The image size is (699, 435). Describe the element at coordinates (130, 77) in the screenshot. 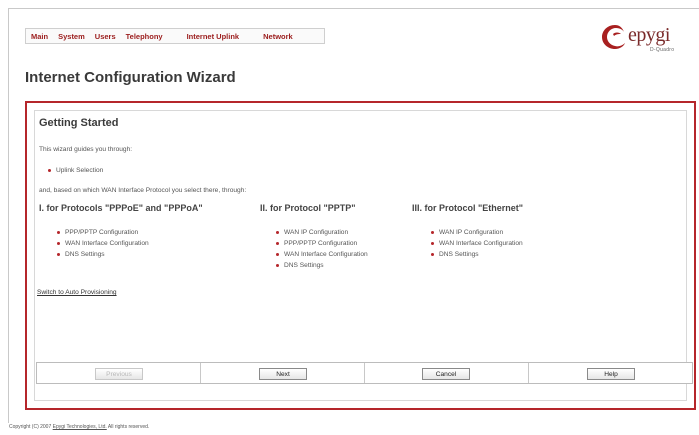

I see `page-title: Internet Configuration Wizard` at that location.